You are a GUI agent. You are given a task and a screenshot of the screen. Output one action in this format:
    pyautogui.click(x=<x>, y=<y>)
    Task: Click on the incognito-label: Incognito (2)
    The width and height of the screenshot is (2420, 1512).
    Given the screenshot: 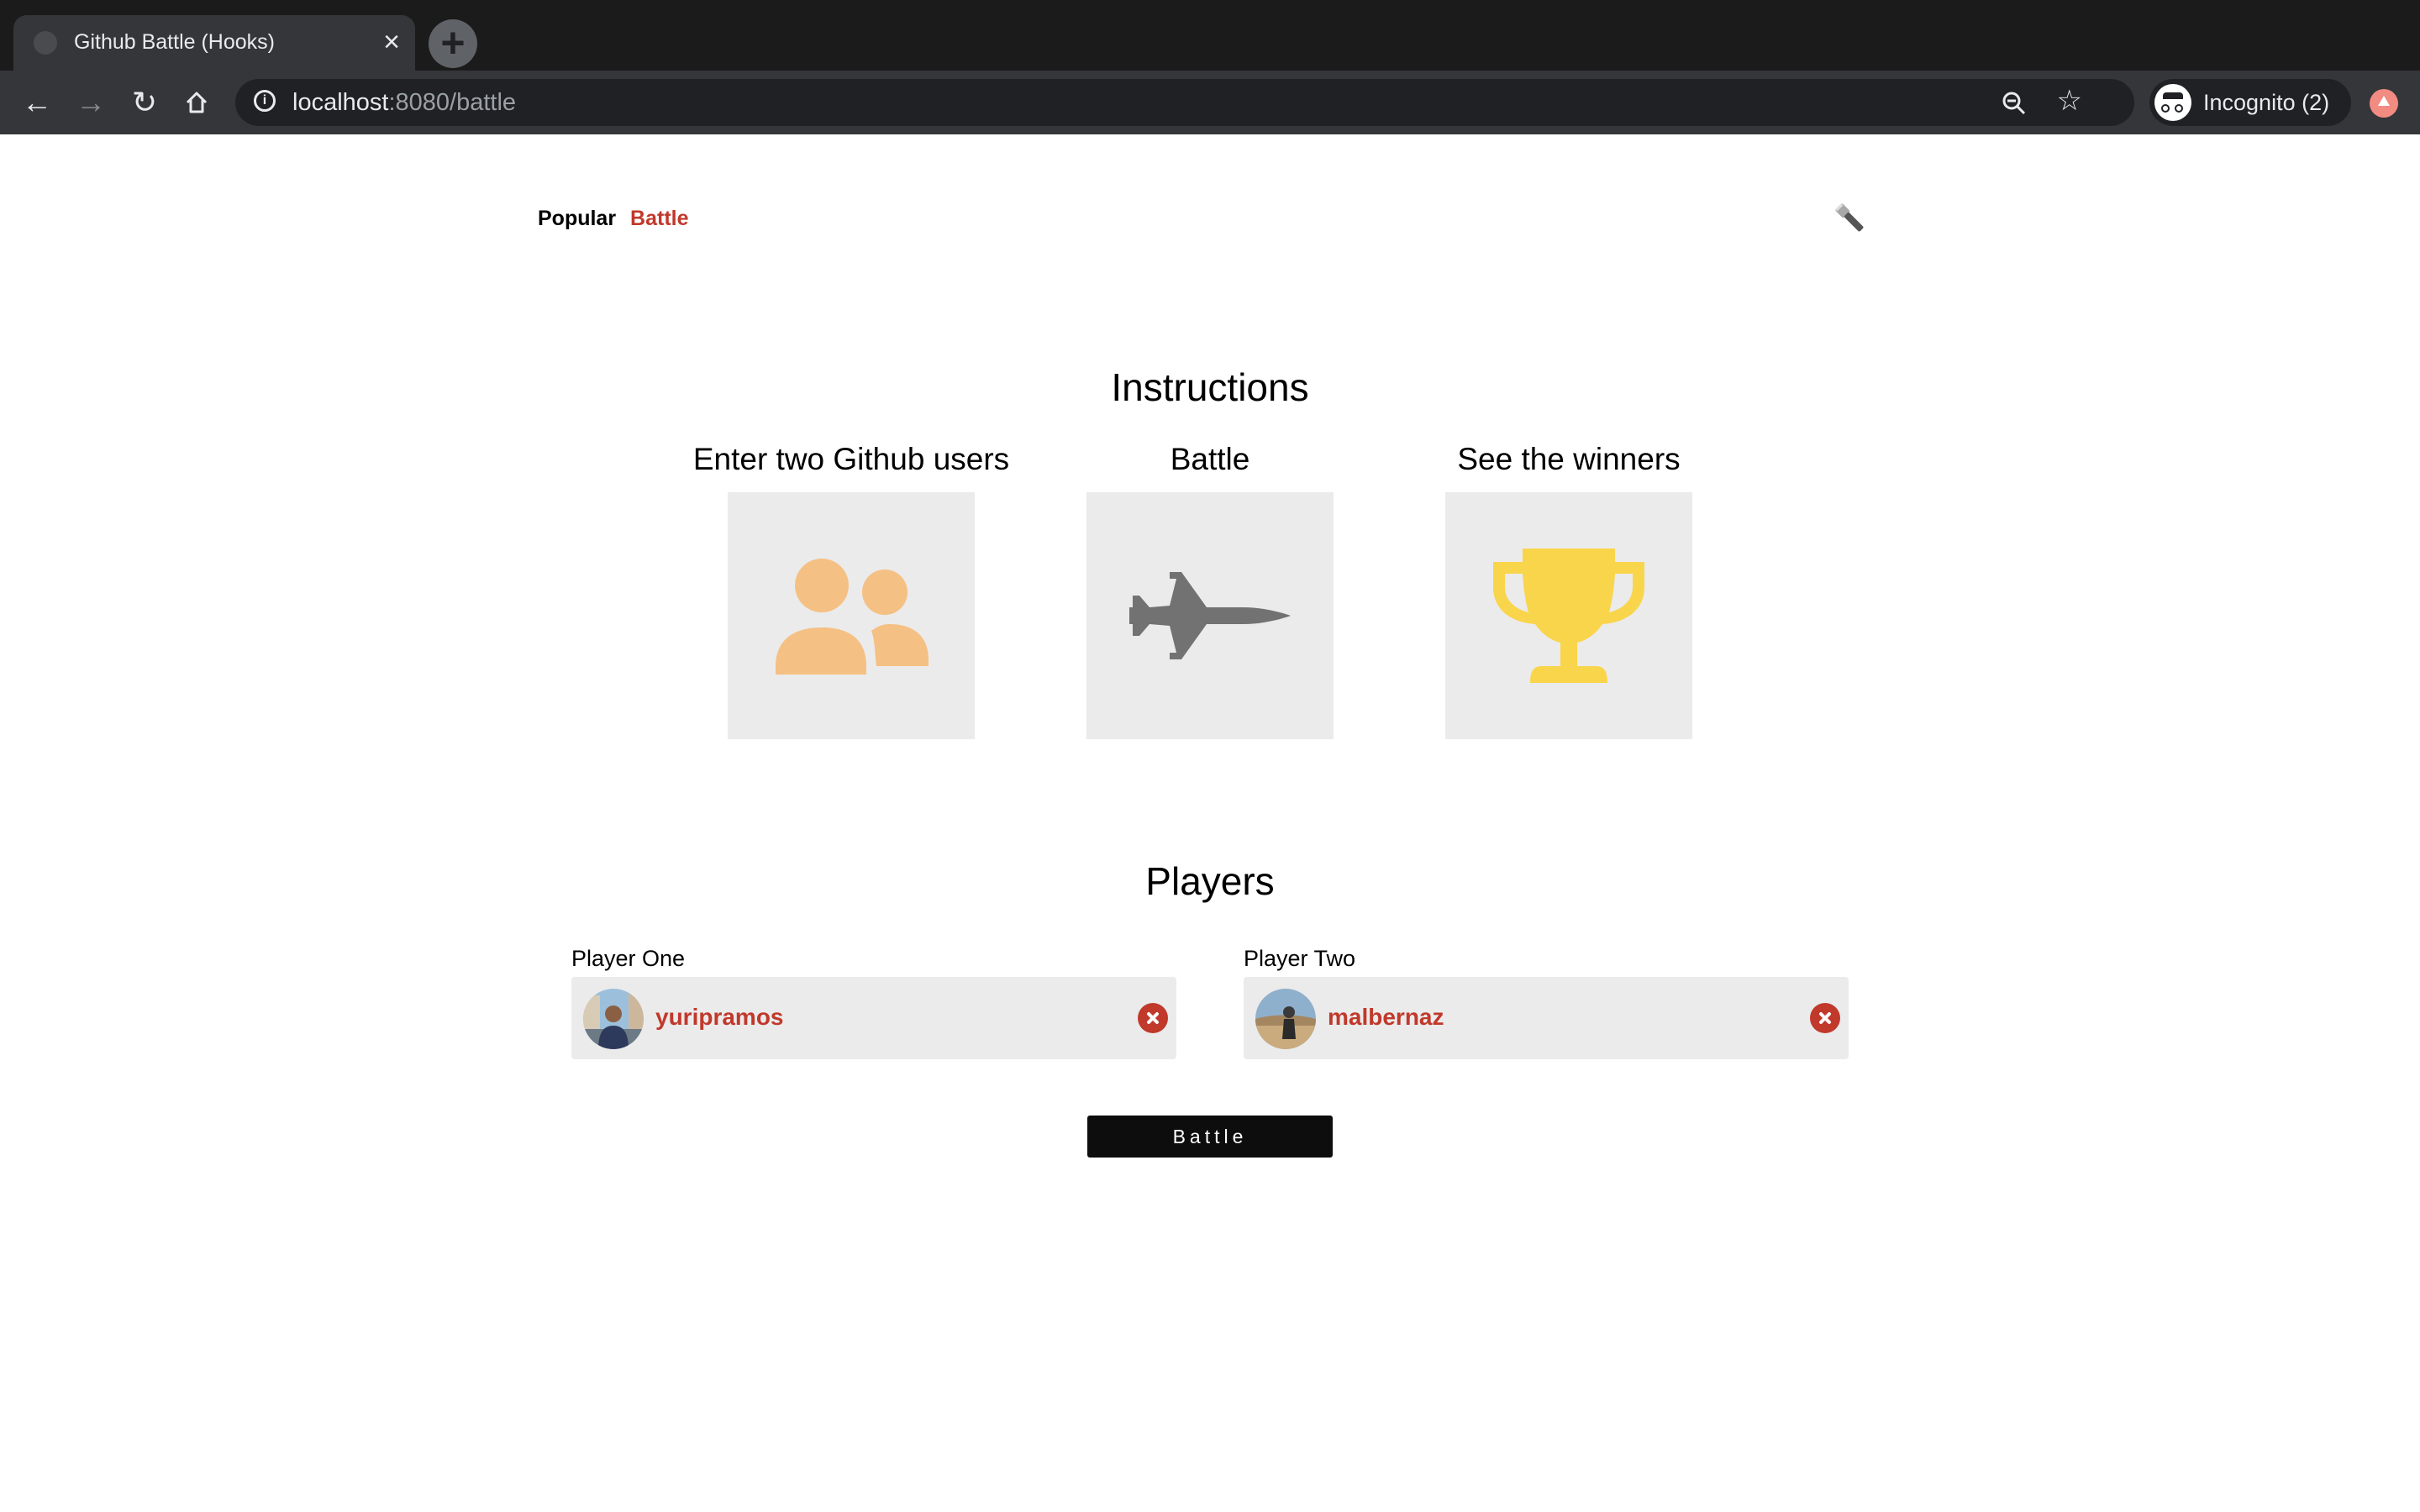 What is the action you would take?
    pyautogui.click(x=2267, y=102)
    